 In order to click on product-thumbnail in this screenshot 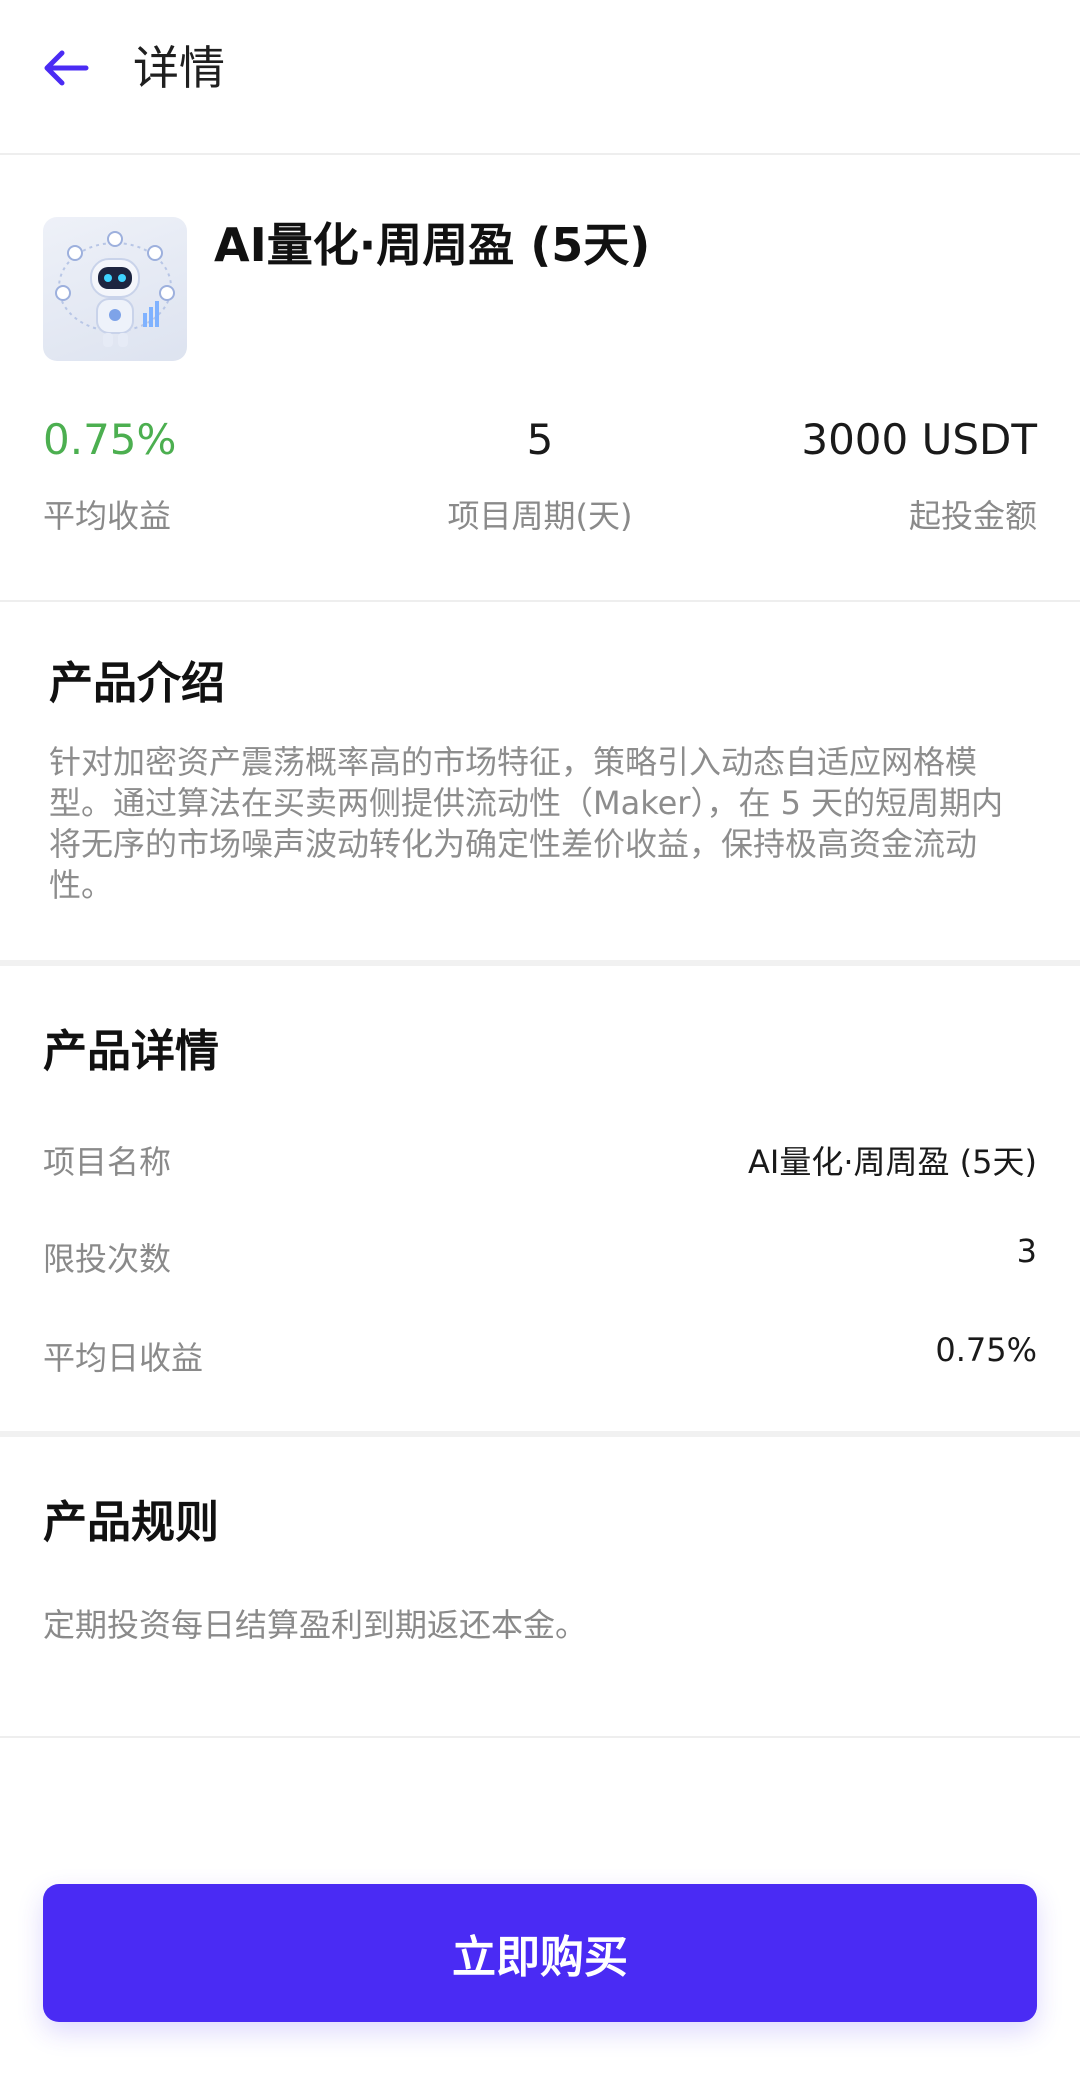, I will do `click(115, 289)`.